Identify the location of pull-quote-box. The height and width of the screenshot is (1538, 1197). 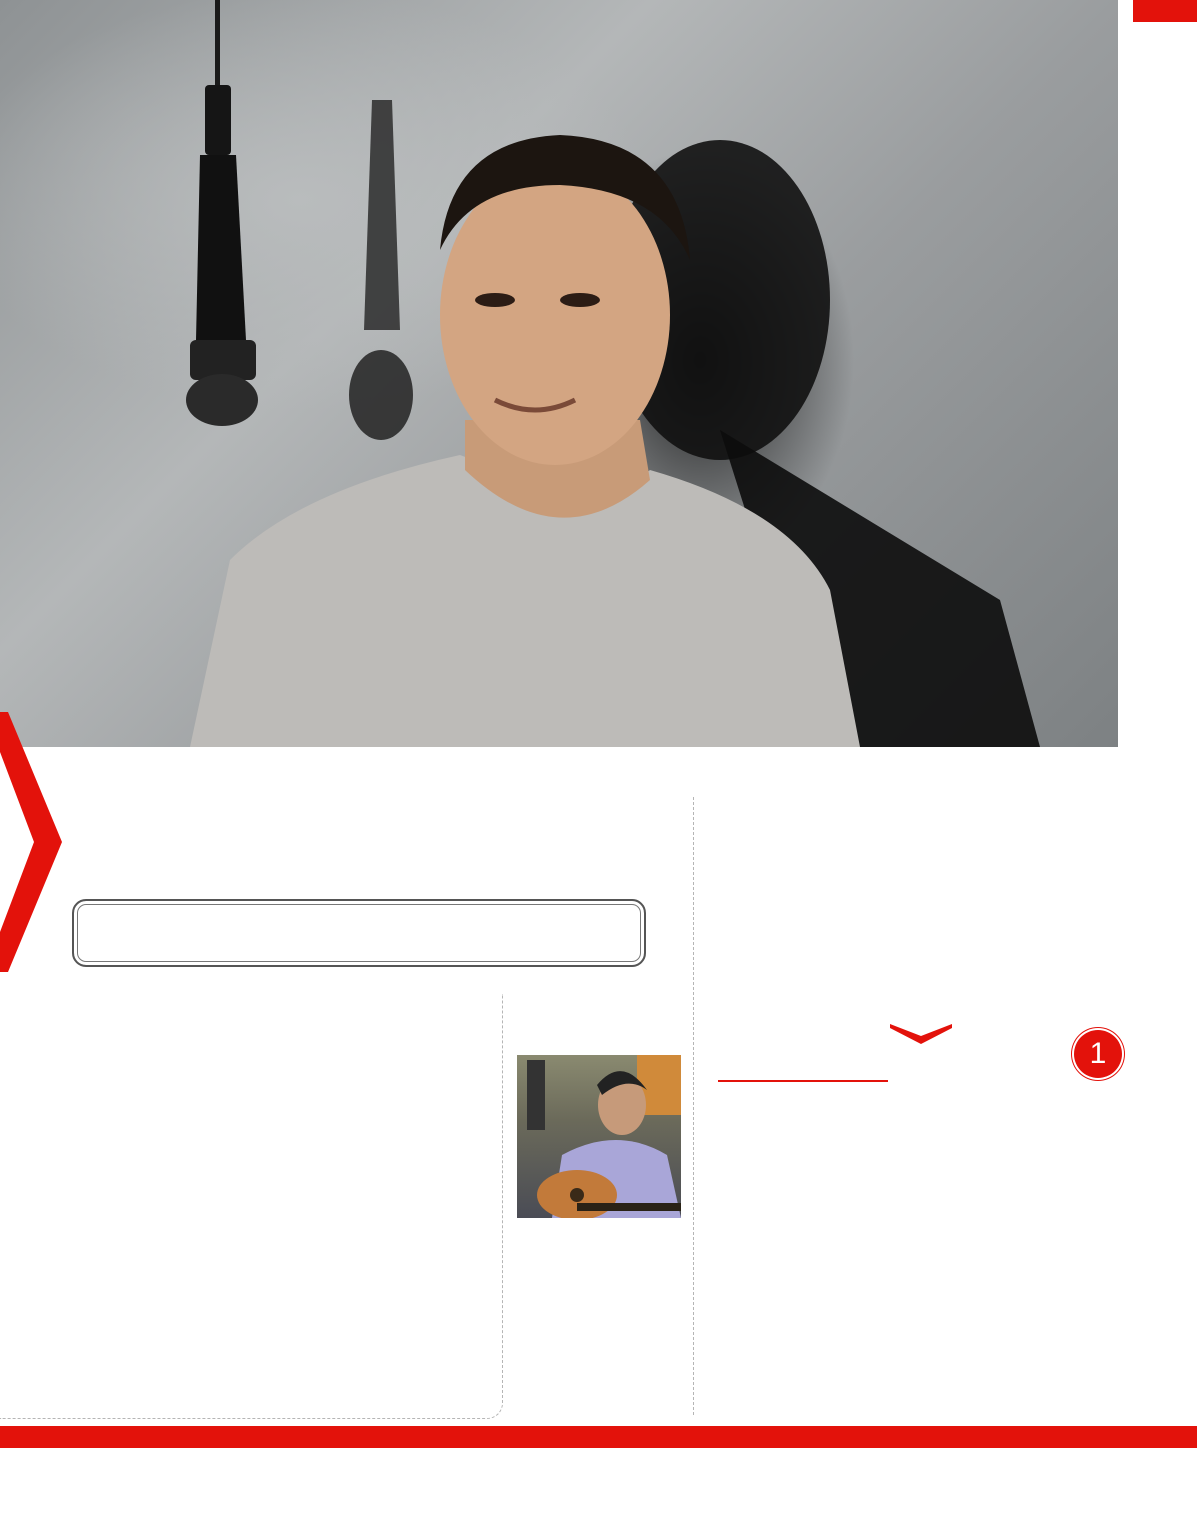
(359, 933).